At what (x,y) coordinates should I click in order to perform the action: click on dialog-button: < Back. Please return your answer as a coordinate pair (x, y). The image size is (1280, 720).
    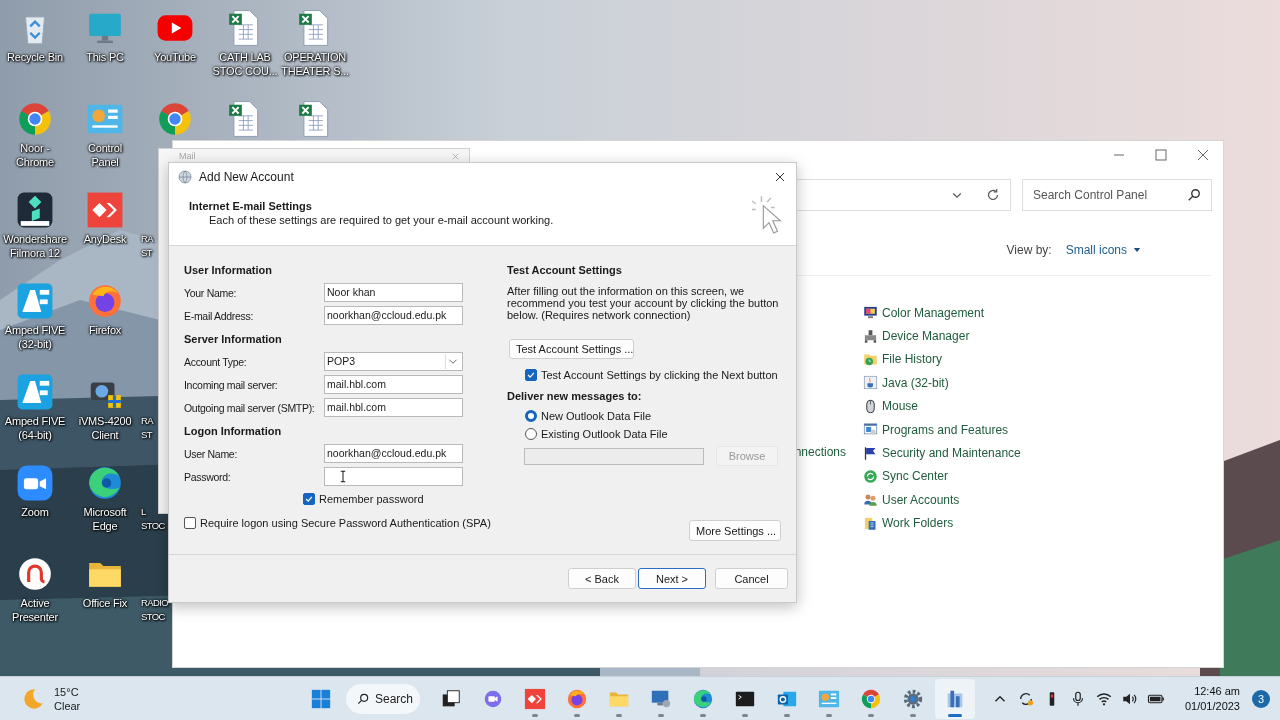
    Looking at the image, I should click on (602, 578).